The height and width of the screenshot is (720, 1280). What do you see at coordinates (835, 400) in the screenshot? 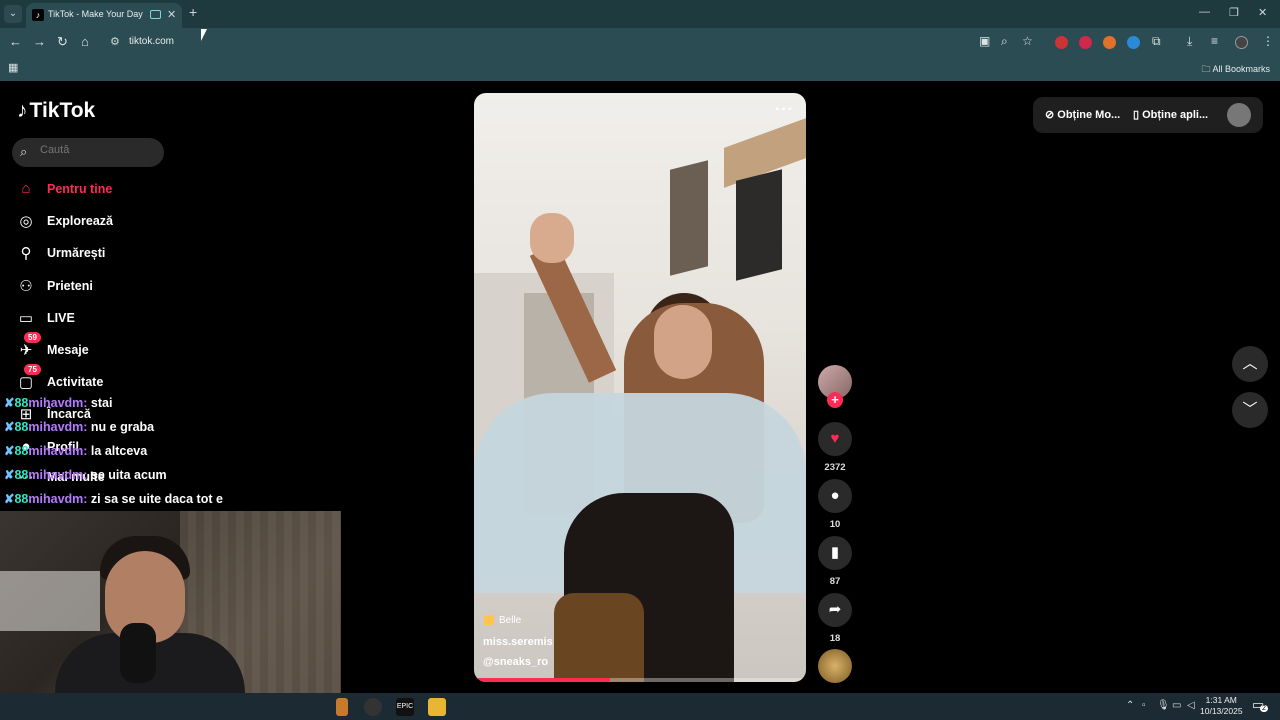
I see `follow-plus-icon: +` at bounding box center [835, 400].